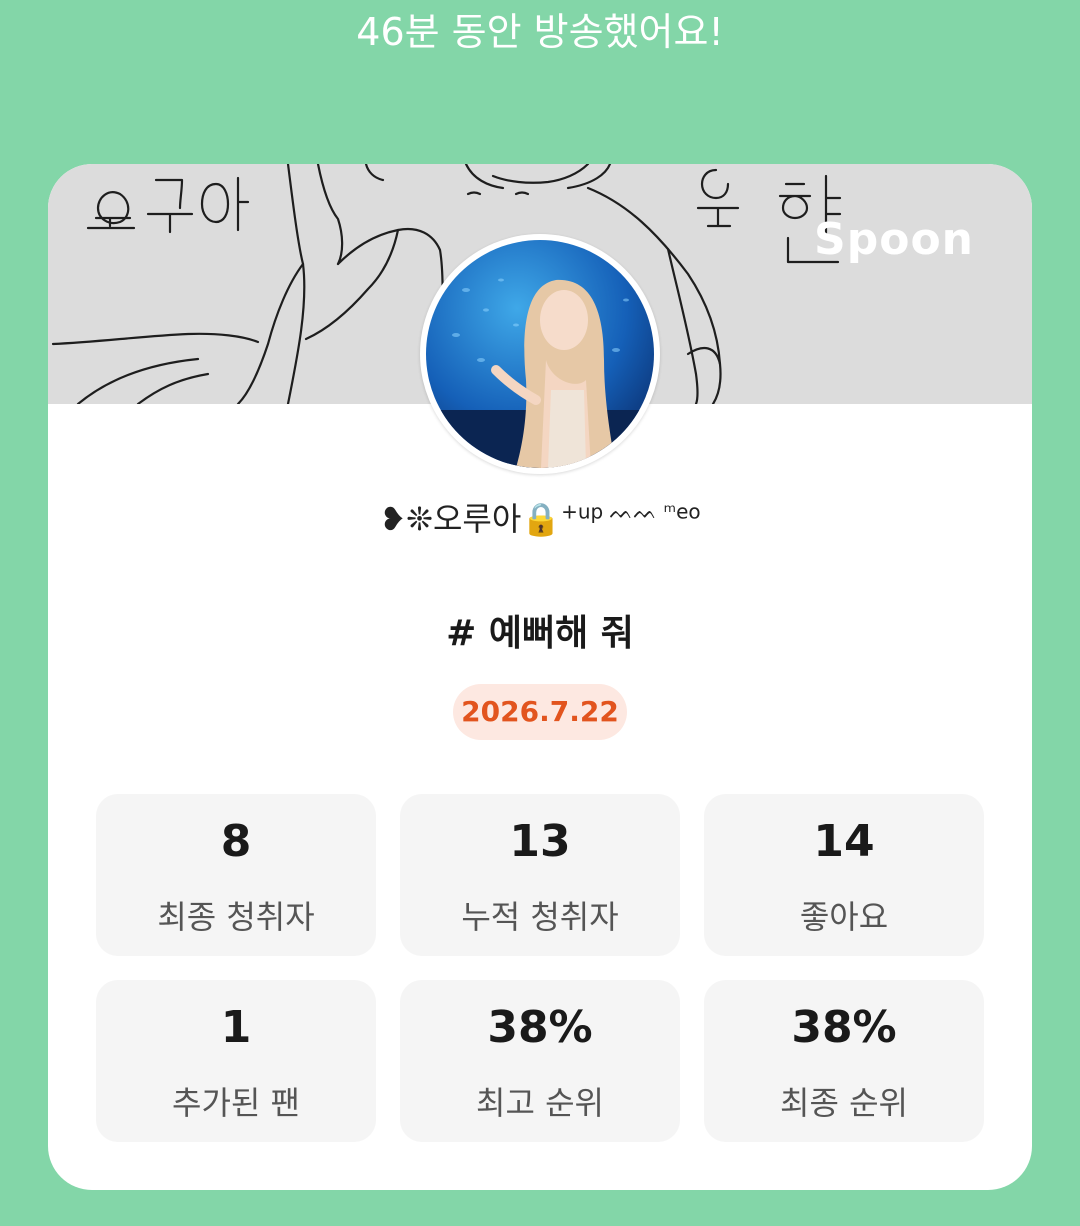 Image resolution: width=1080 pixels, height=1226 pixels. I want to click on stat-label: 좋아요, so click(844, 917).